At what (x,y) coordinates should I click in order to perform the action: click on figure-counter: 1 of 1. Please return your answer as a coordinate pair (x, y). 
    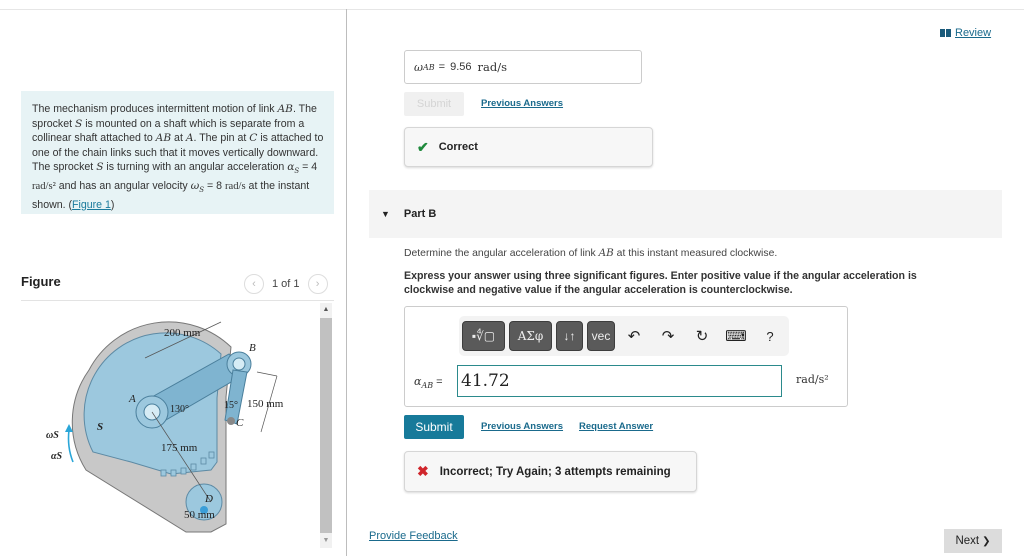
    Looking at the image, I should click on (286, 284).